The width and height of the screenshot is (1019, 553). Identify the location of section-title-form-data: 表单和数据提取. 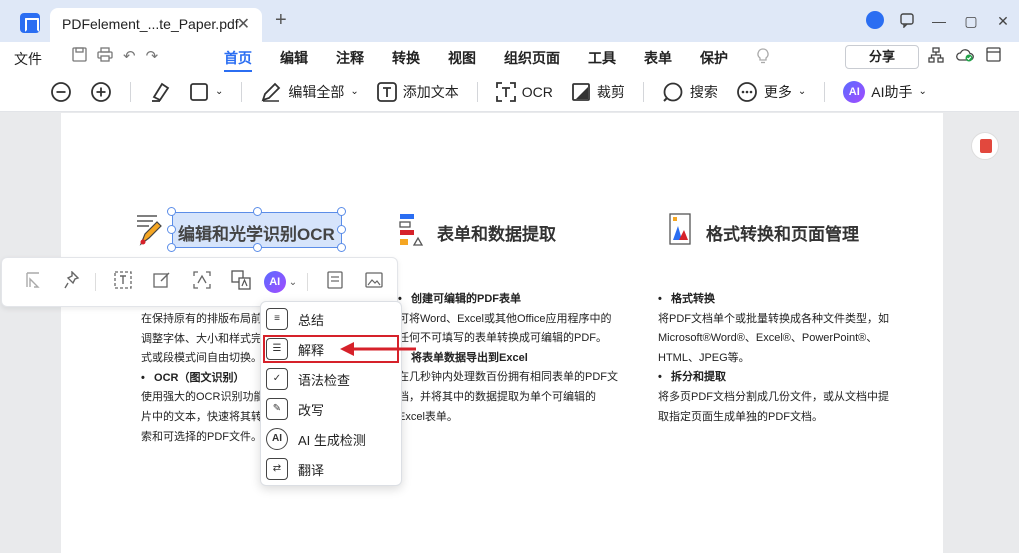
(496, 234).